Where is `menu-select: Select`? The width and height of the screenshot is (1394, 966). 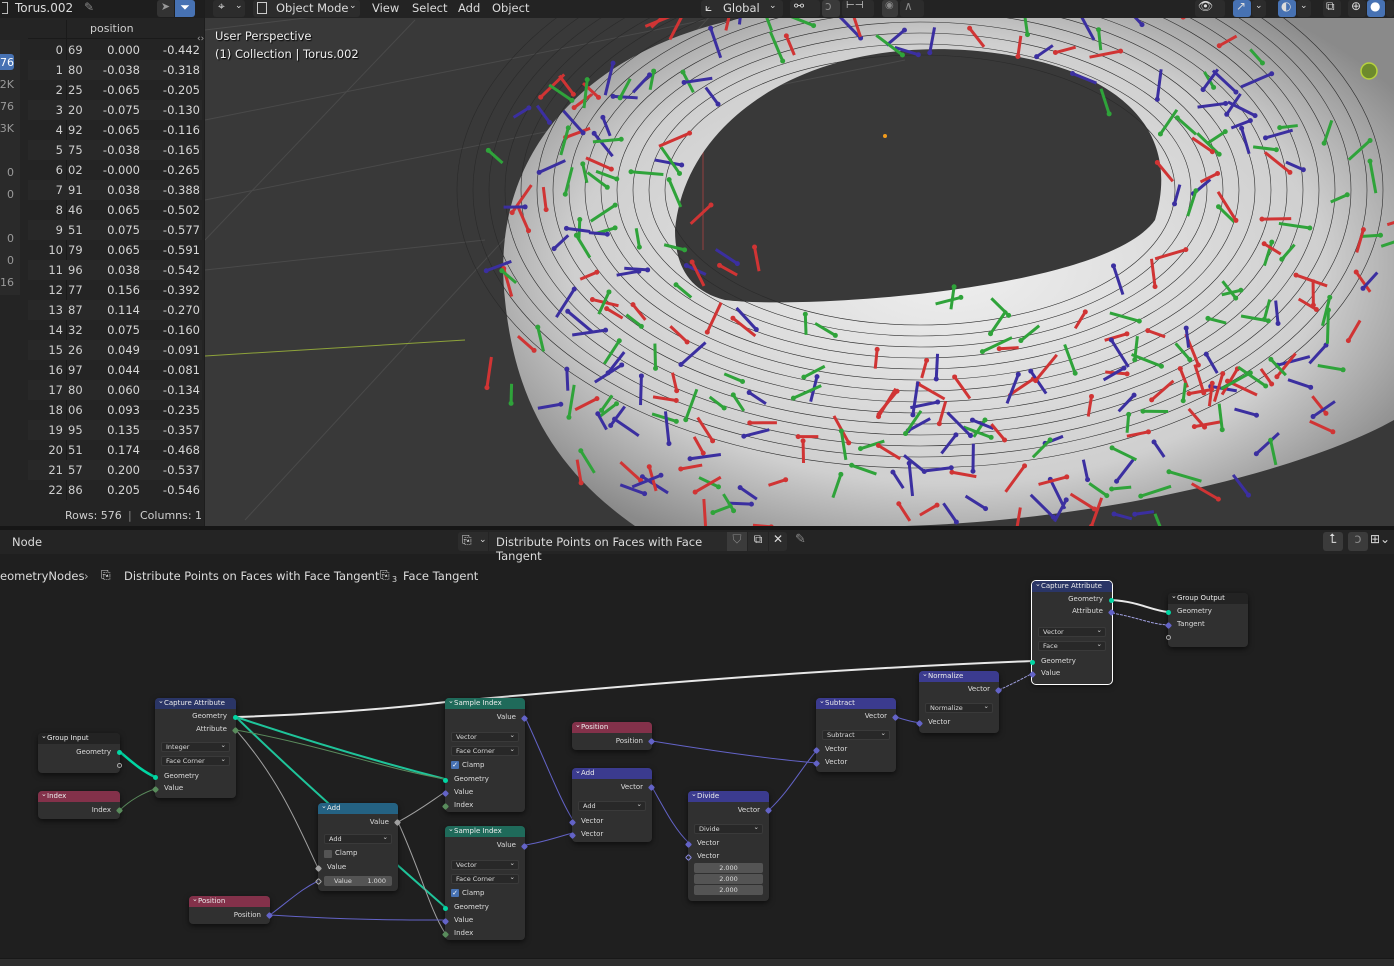 menu-select: Select is located at coordinates (429, 8).